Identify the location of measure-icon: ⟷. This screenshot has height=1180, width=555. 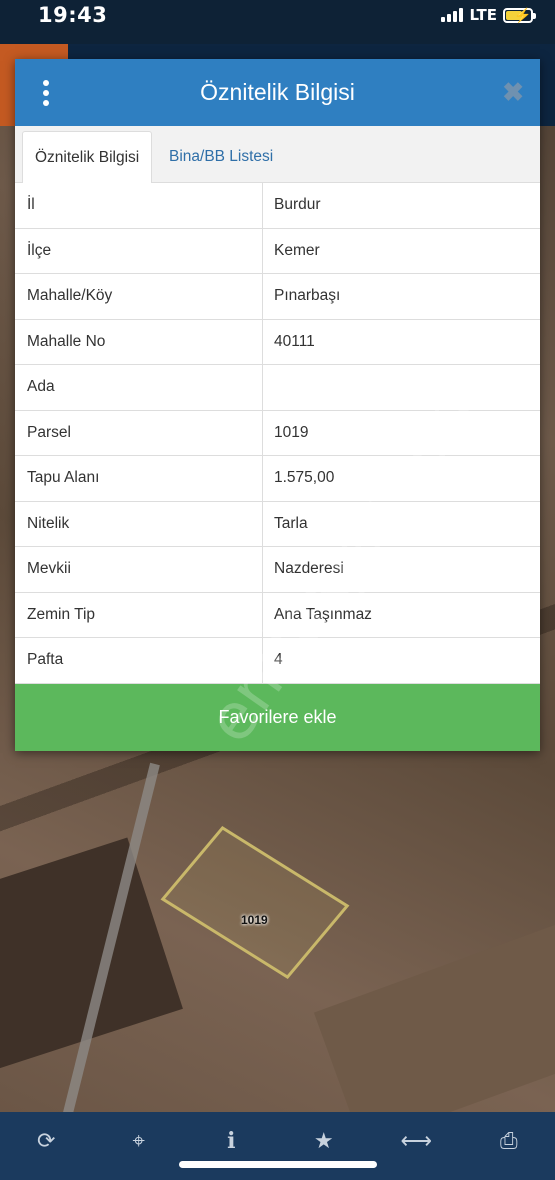
(416, 1141).